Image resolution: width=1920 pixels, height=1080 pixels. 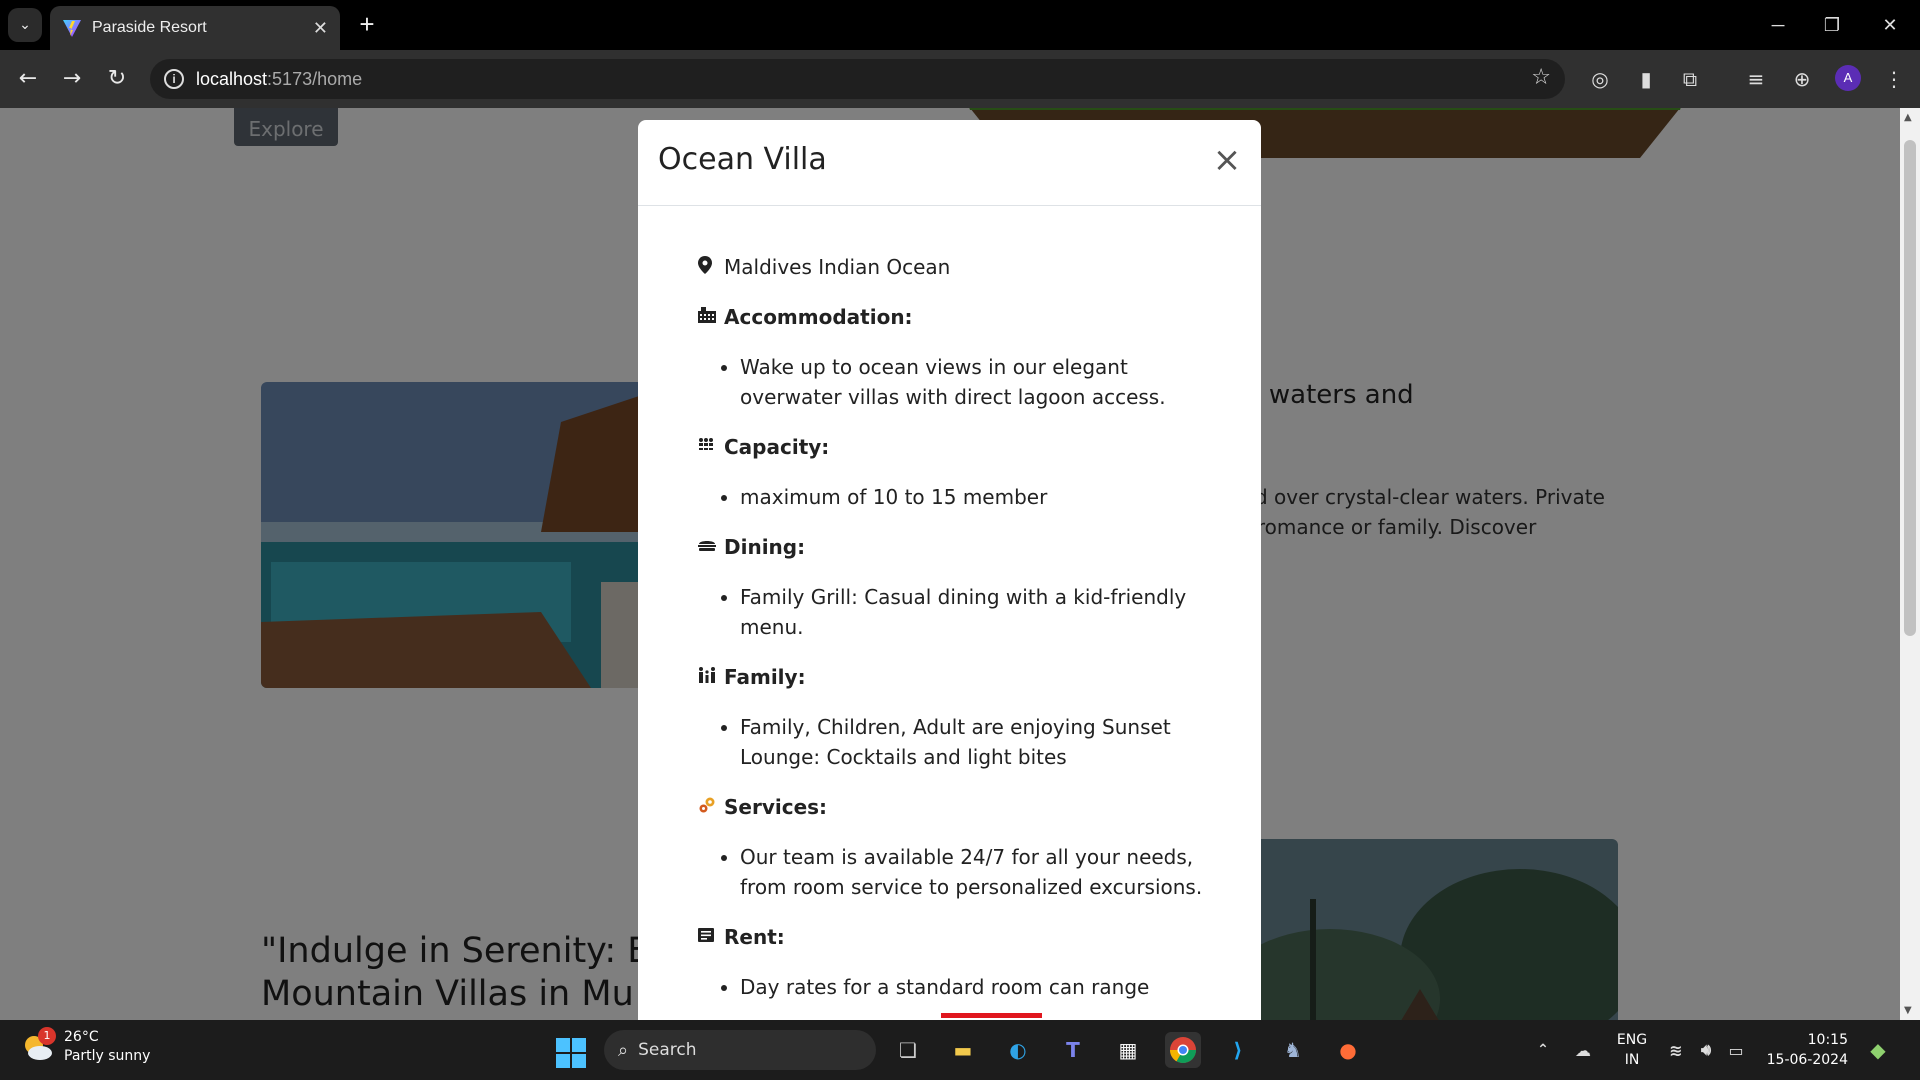 I want to click on close-window-button: ✕, so click(x=1890, y=25).